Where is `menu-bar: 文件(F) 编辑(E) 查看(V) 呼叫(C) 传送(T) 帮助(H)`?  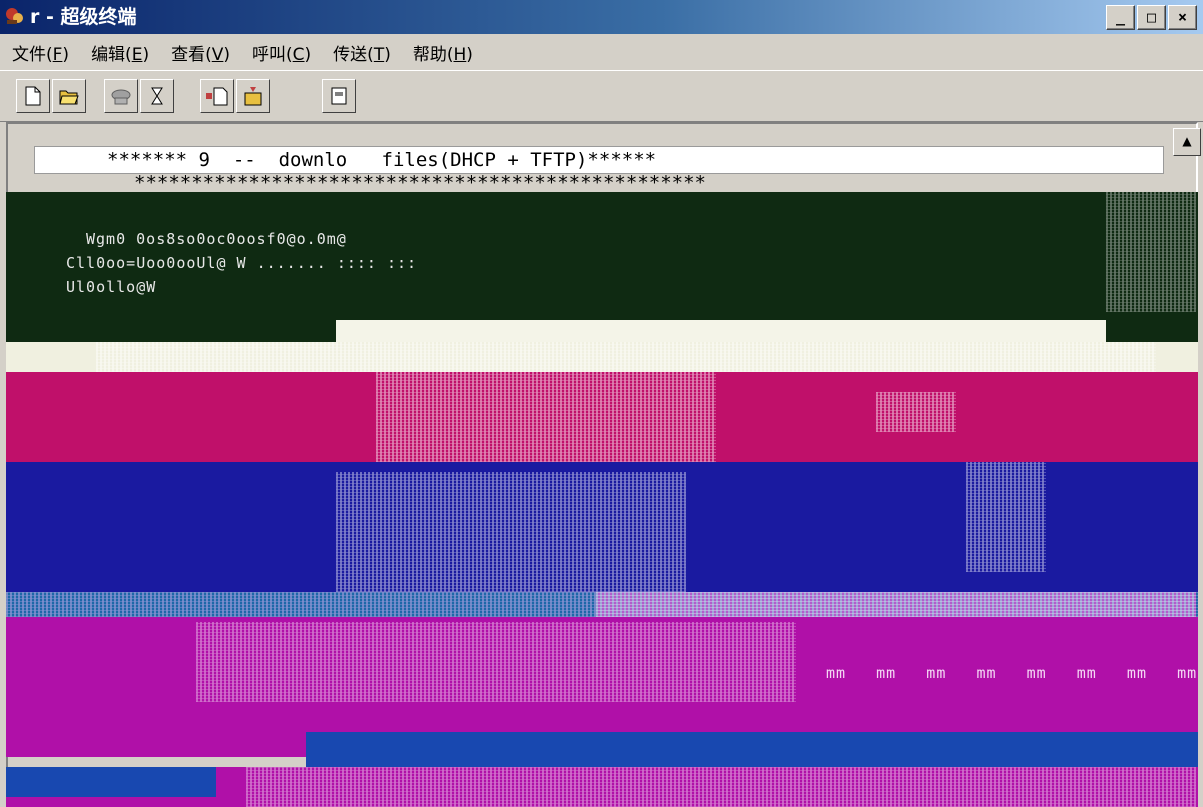 menu-bar: 文件(F) 编辑(E) 查看(V) 呼叫(C) 传送(T) 帮助(H) is located at coordinates (601, 52).